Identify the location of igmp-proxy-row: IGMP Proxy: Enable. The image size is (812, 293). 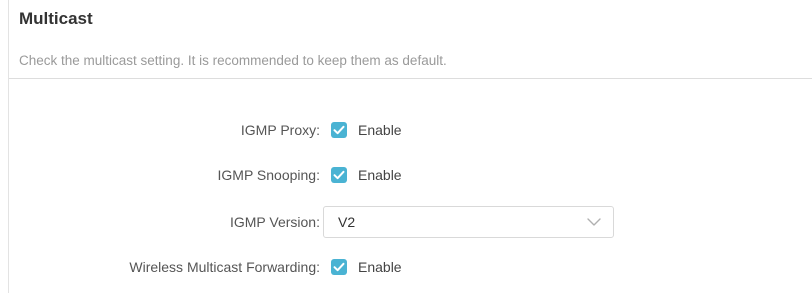
(410, 130).